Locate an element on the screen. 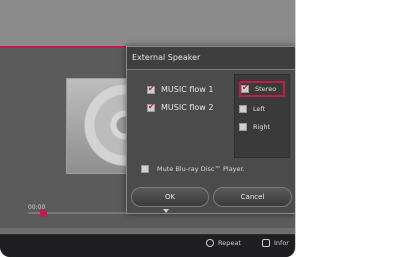 The image size is (412, 257). checkbox-mute is located at coordinates (145, 169).